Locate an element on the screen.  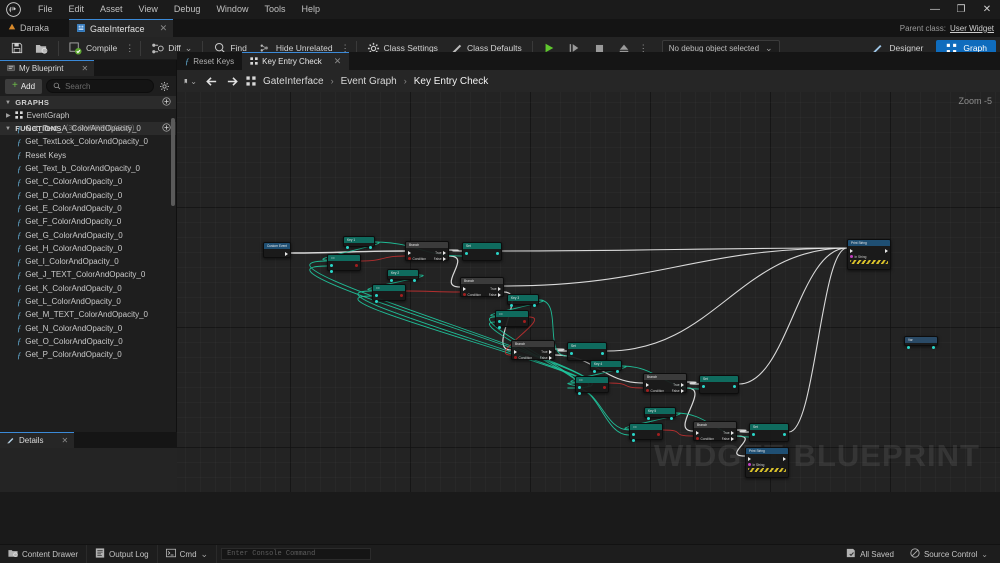
graph-node-eq5: == is located at coordinates (646, 432).